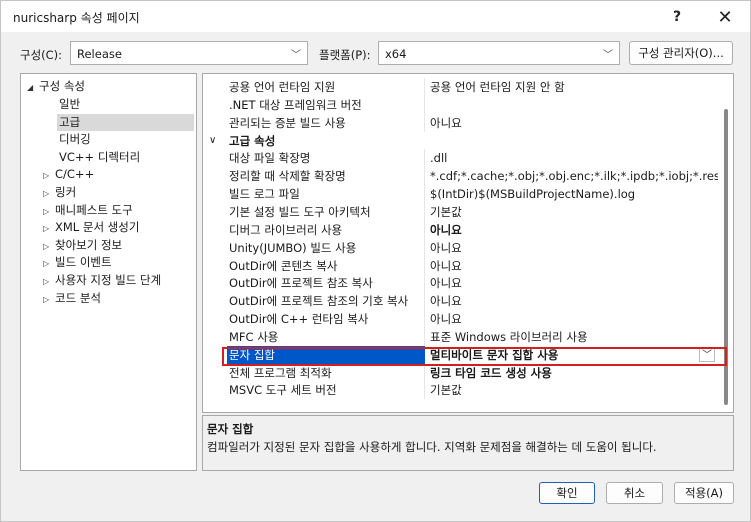 The height and width of the screenshot is (522, 751). What do you see at coordinates (326, 158) in the screenshot?
I see `property-name: 대상 파일 확장명` at bounding box center [326, 158].